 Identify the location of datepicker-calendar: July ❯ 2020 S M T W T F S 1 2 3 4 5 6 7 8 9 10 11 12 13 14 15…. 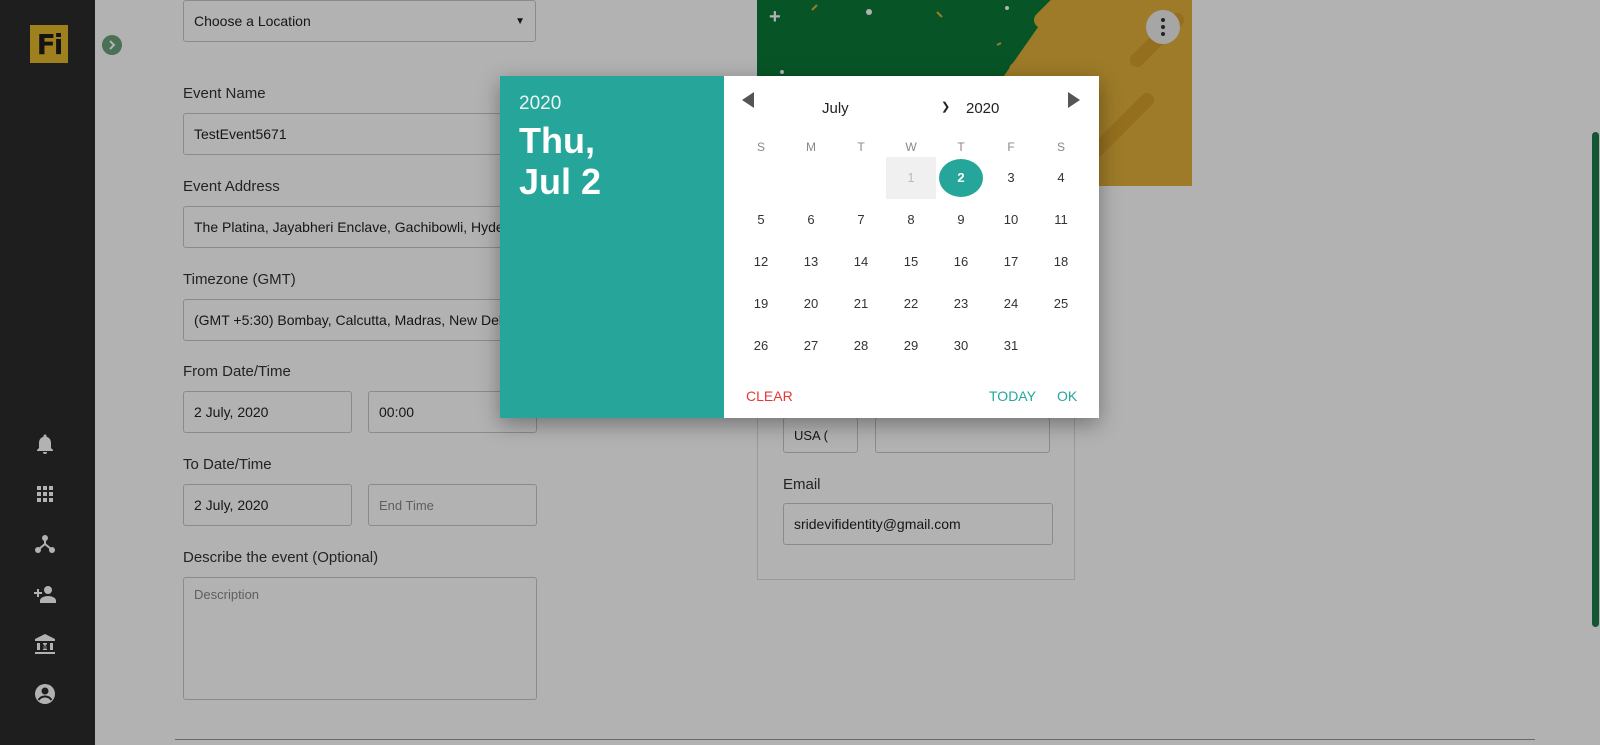
(911, 247).